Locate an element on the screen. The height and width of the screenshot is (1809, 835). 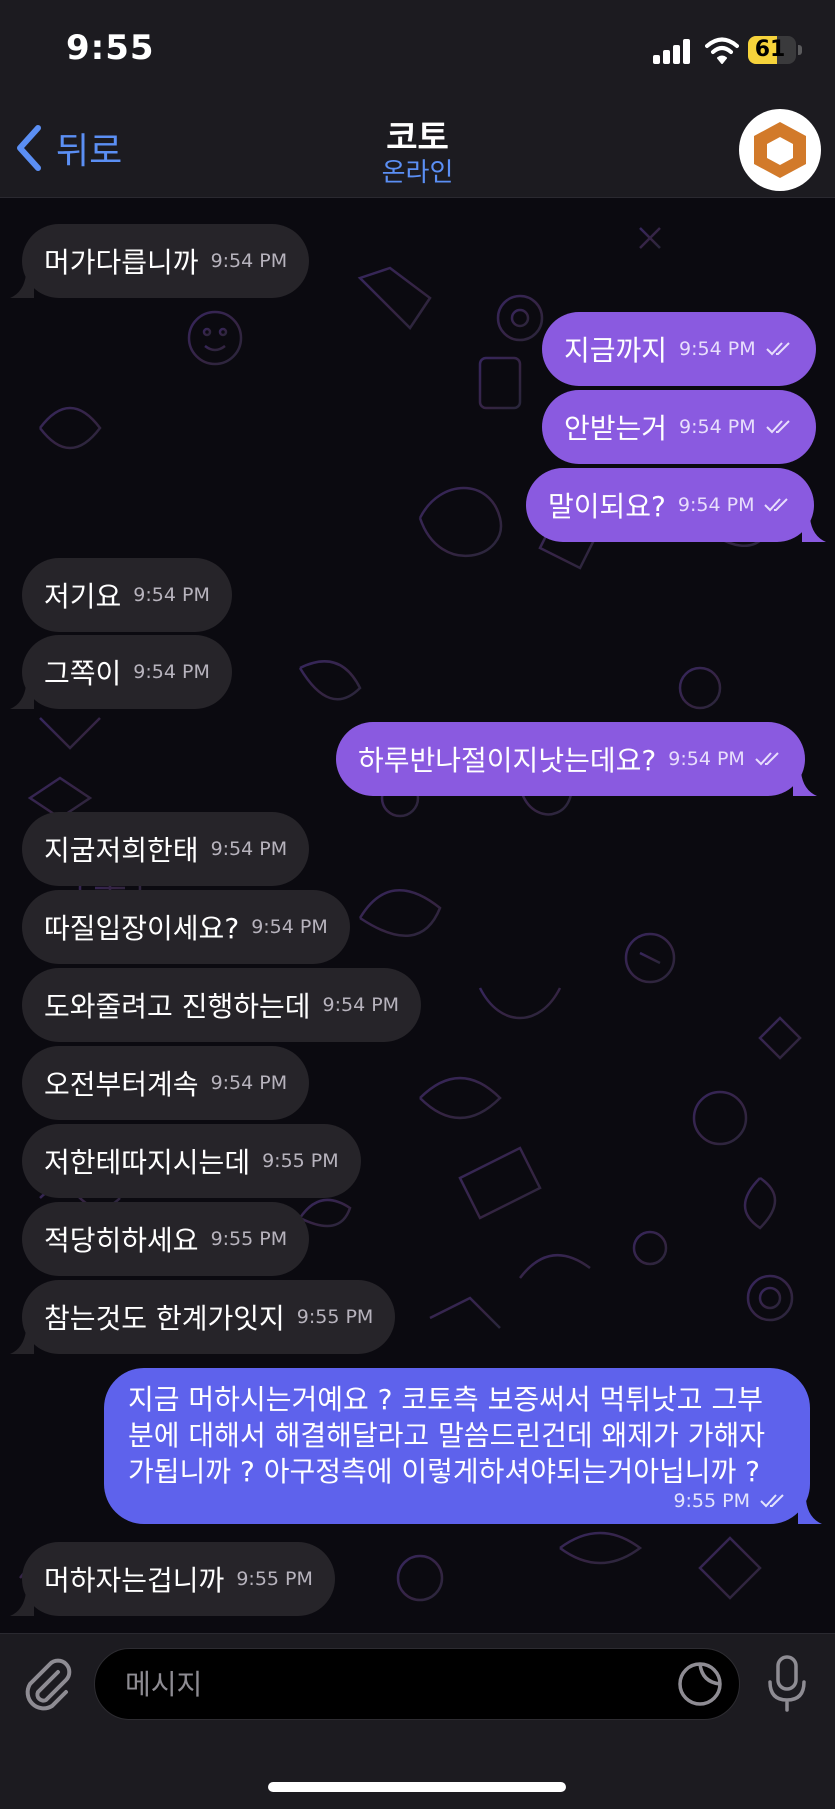
status-bar: 9:55 61 is located at coordinates (417, 50).